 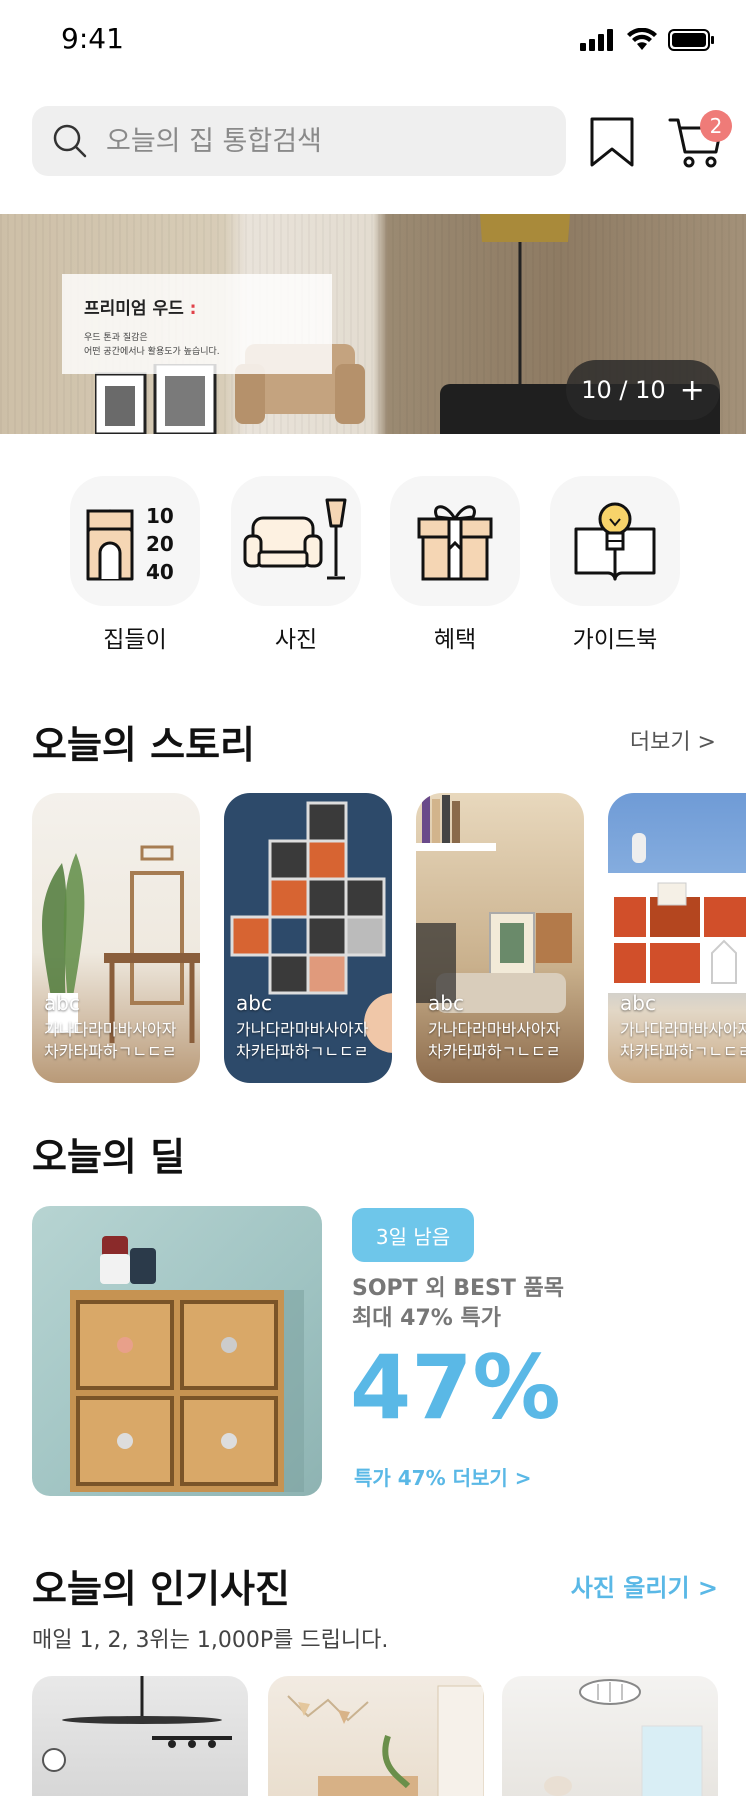 I want to click on story-more-link: 더보기 >, so click(x=673, y=740).